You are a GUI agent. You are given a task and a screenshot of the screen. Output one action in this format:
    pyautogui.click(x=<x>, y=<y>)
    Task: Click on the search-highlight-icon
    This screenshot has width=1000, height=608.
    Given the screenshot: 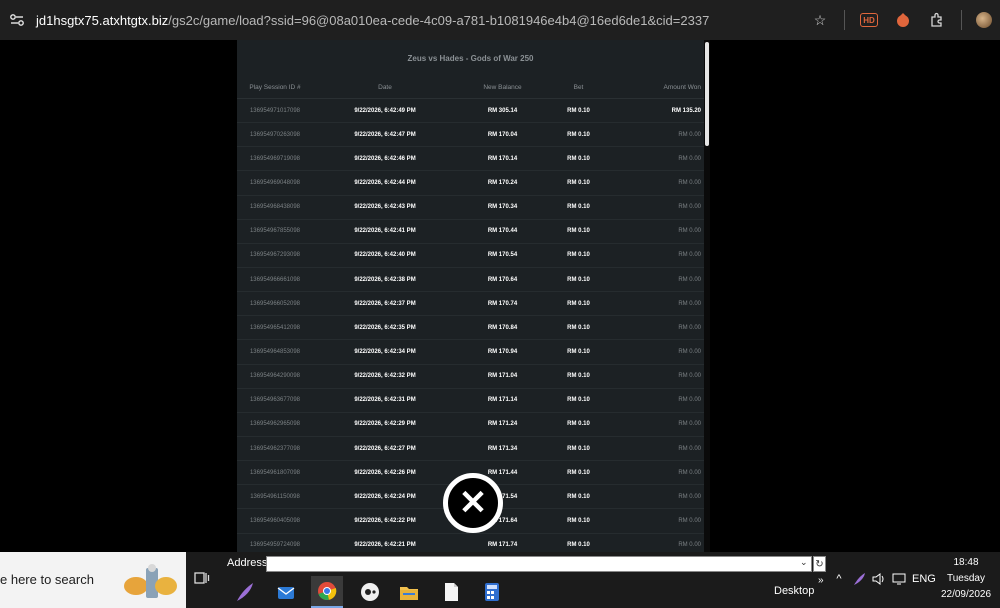 What is the action you would take?
    pyautogui.click(x=150, y=581)
    